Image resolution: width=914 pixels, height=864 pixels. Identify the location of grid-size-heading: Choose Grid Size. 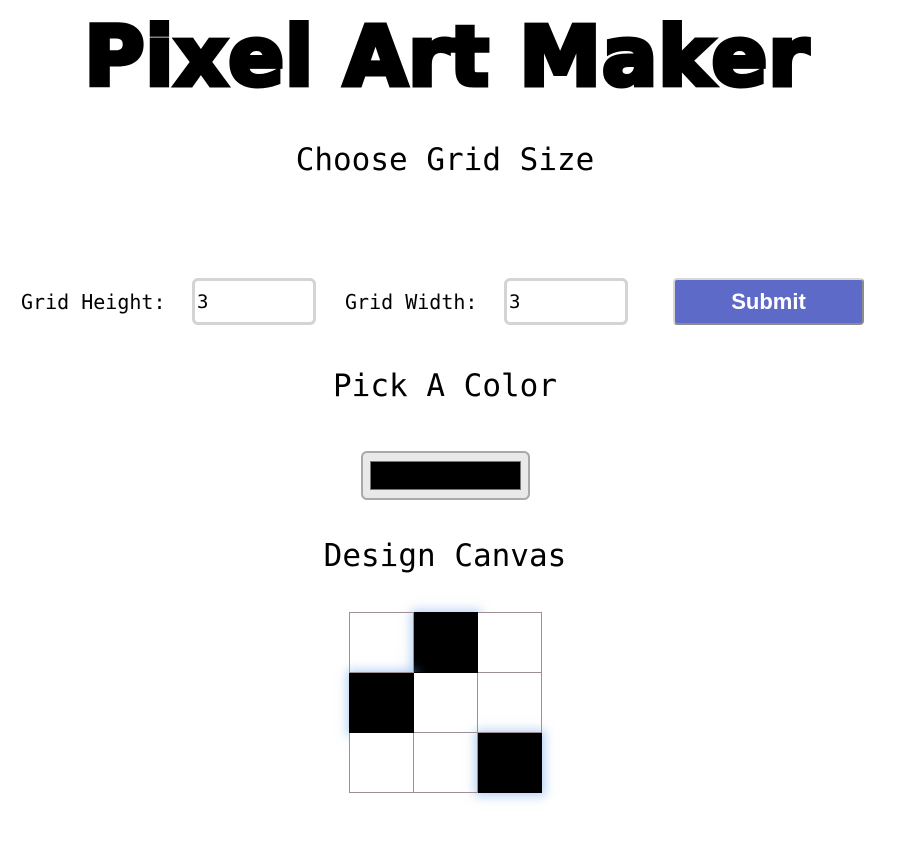
(445, 160).